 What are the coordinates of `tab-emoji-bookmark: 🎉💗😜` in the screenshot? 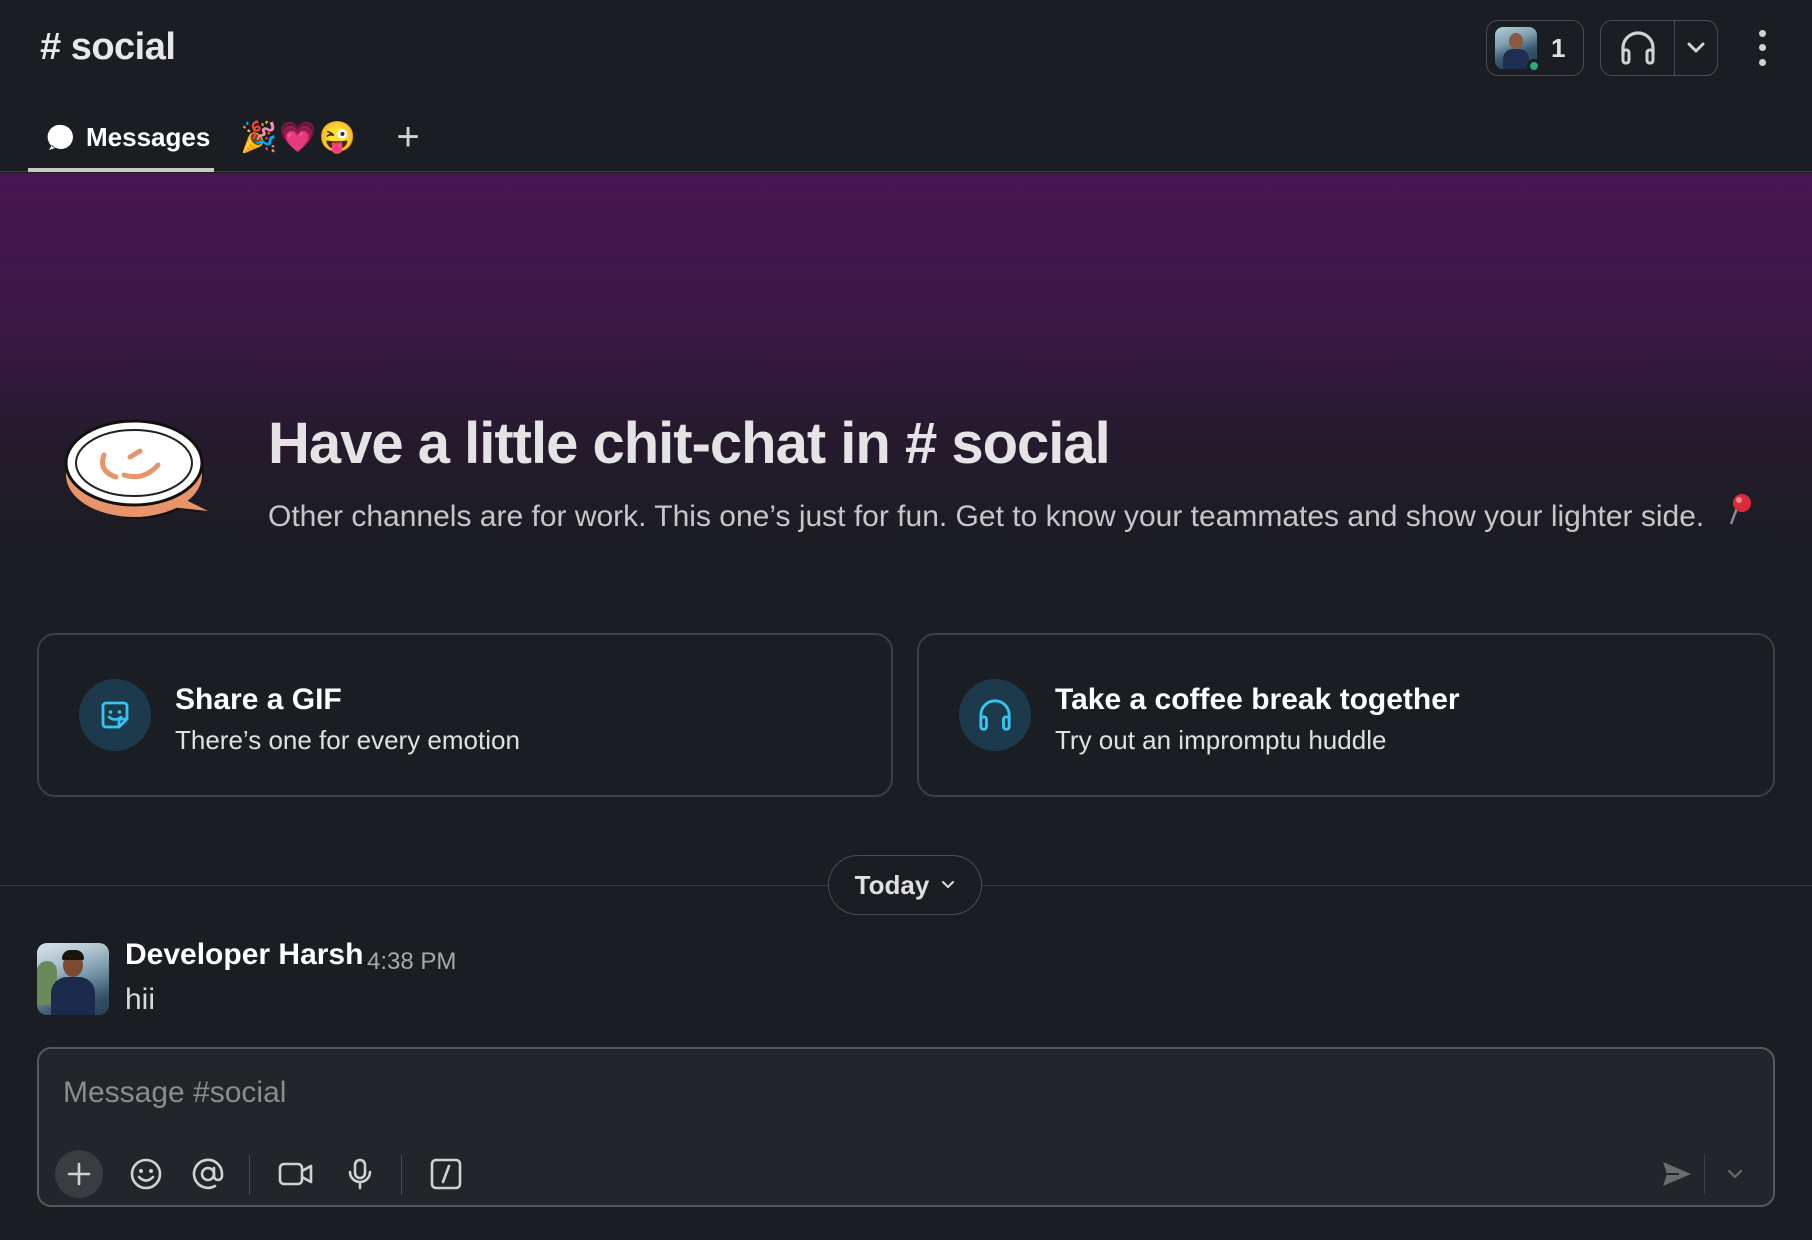 It's located at (297, 139).